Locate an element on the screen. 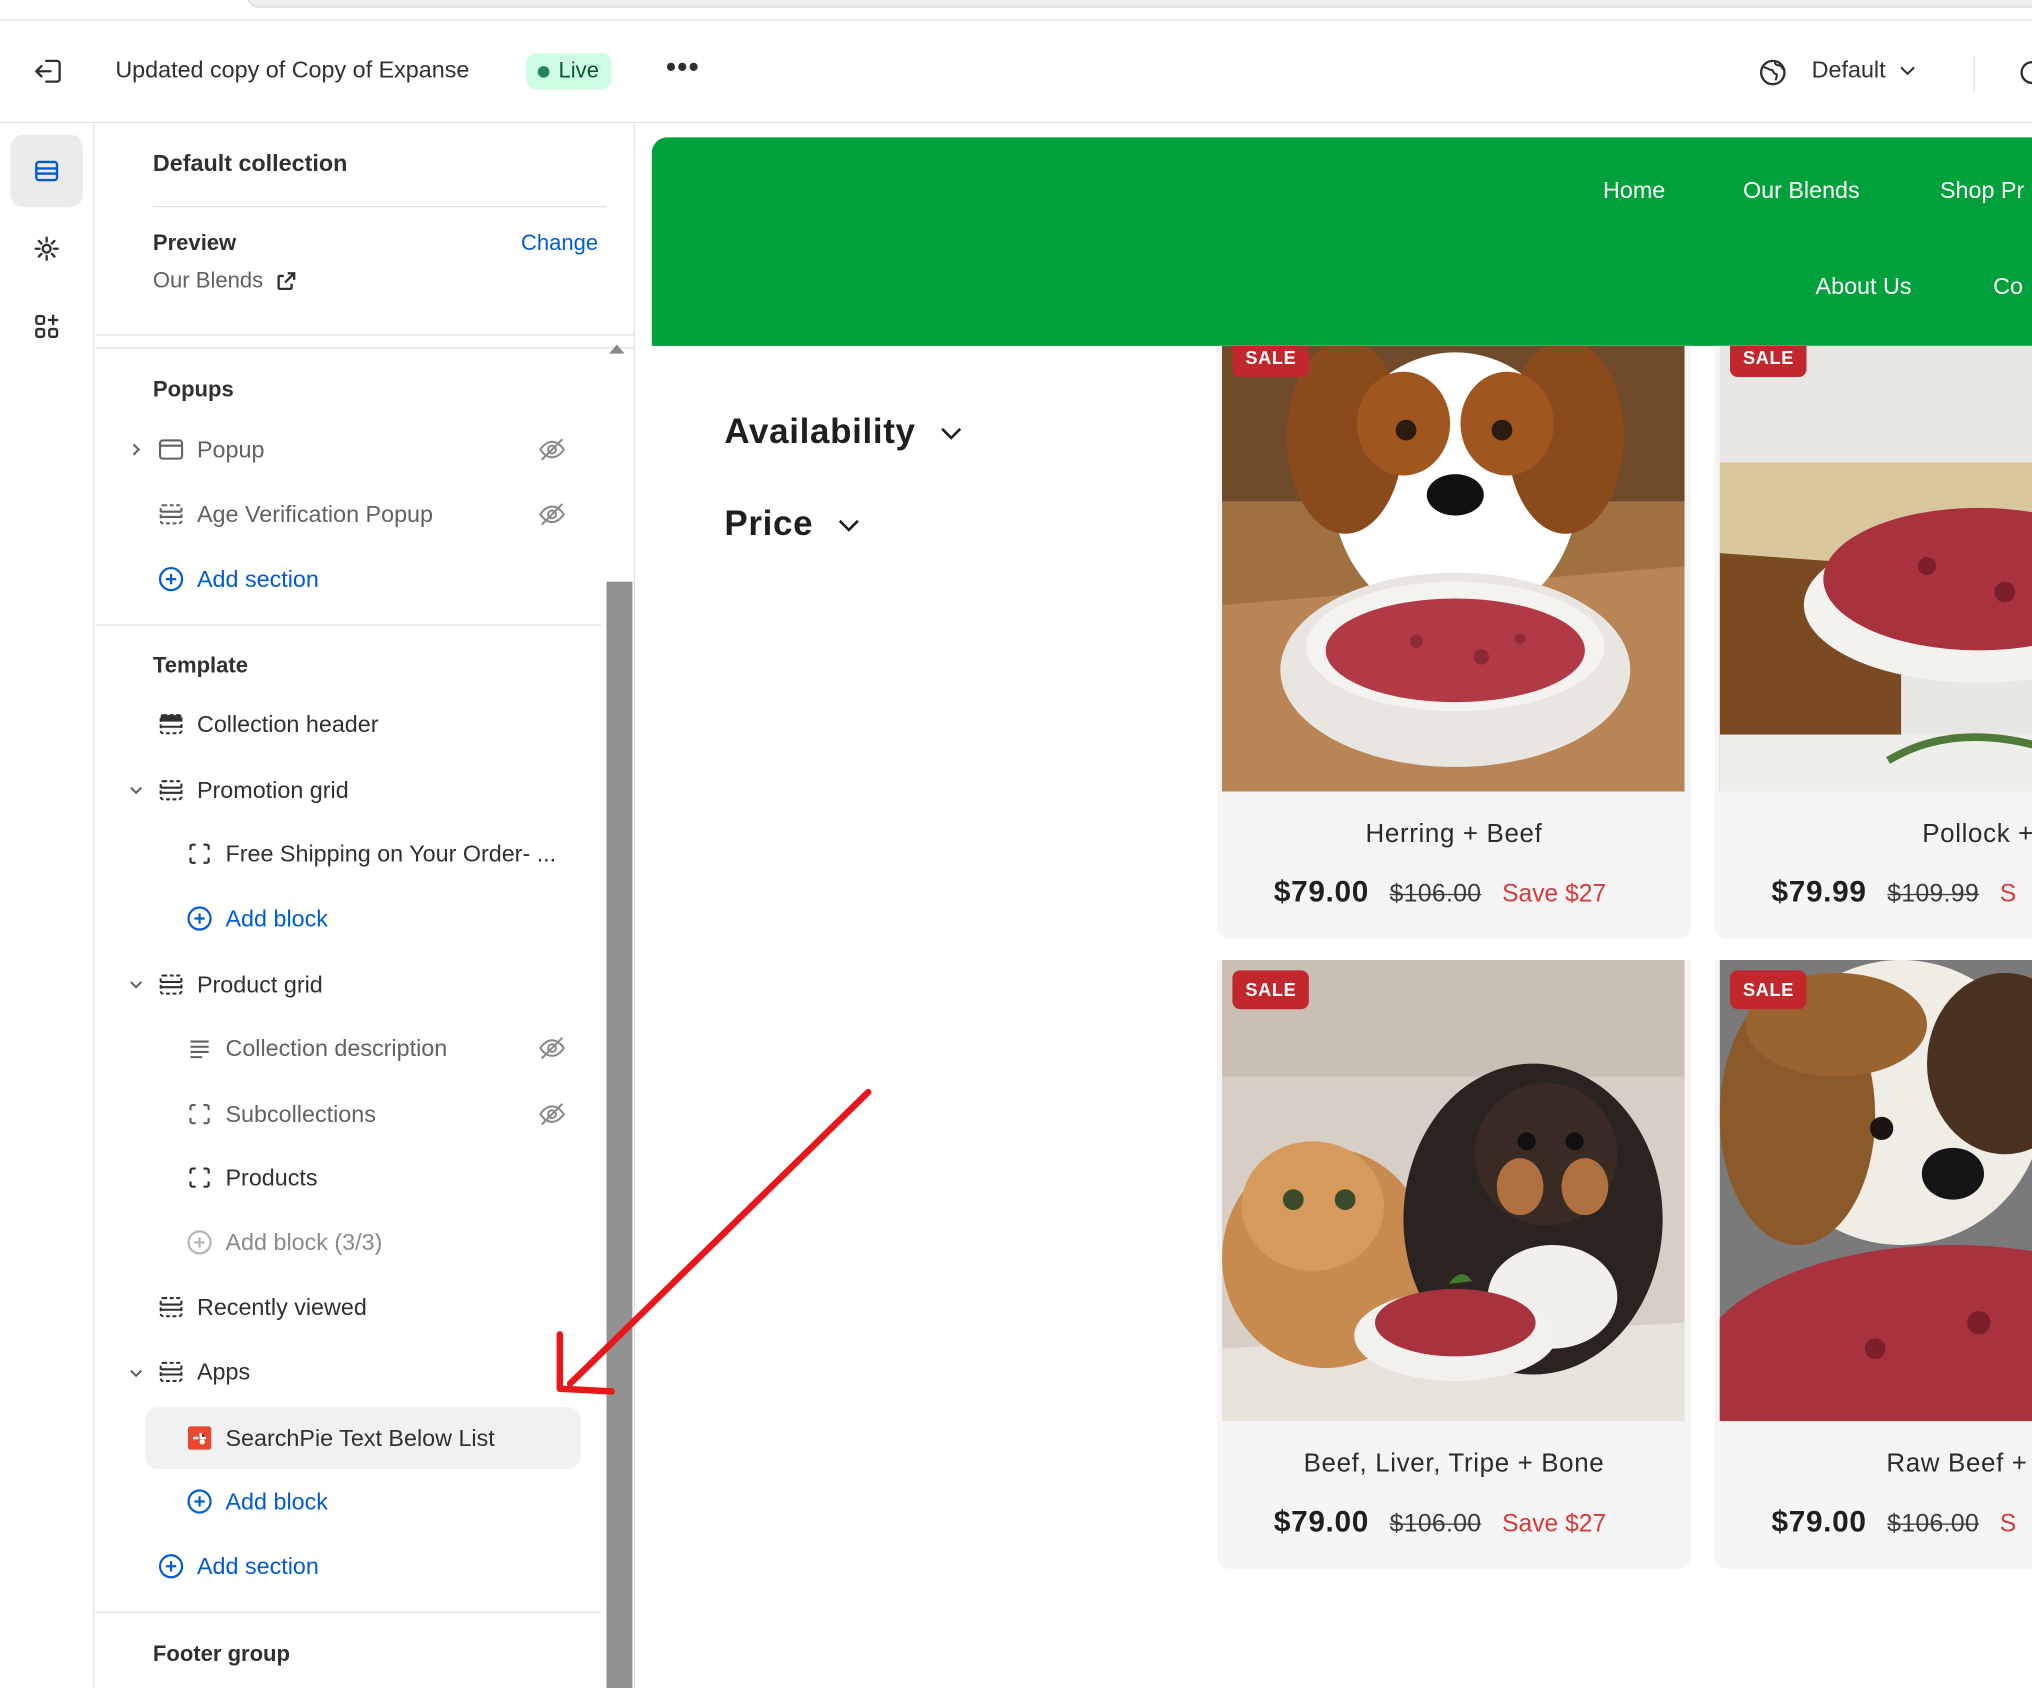 This screenshot has height=1688, width=2032. block-label: Collection description is located at coordinates (336, 1047).